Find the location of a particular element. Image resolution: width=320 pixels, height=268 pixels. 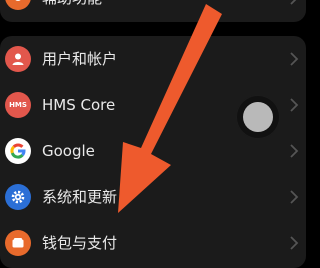

settings-item-label: 钱包与支付 is located at coordinates (80, 243).